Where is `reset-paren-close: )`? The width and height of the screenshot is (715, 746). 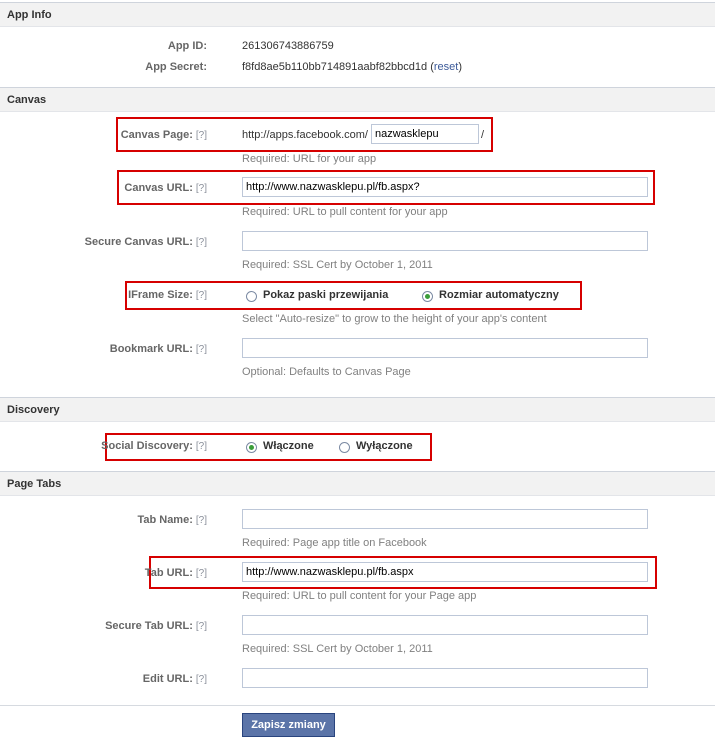 reset-paren-close: ) is located at coordinates (460, 67).